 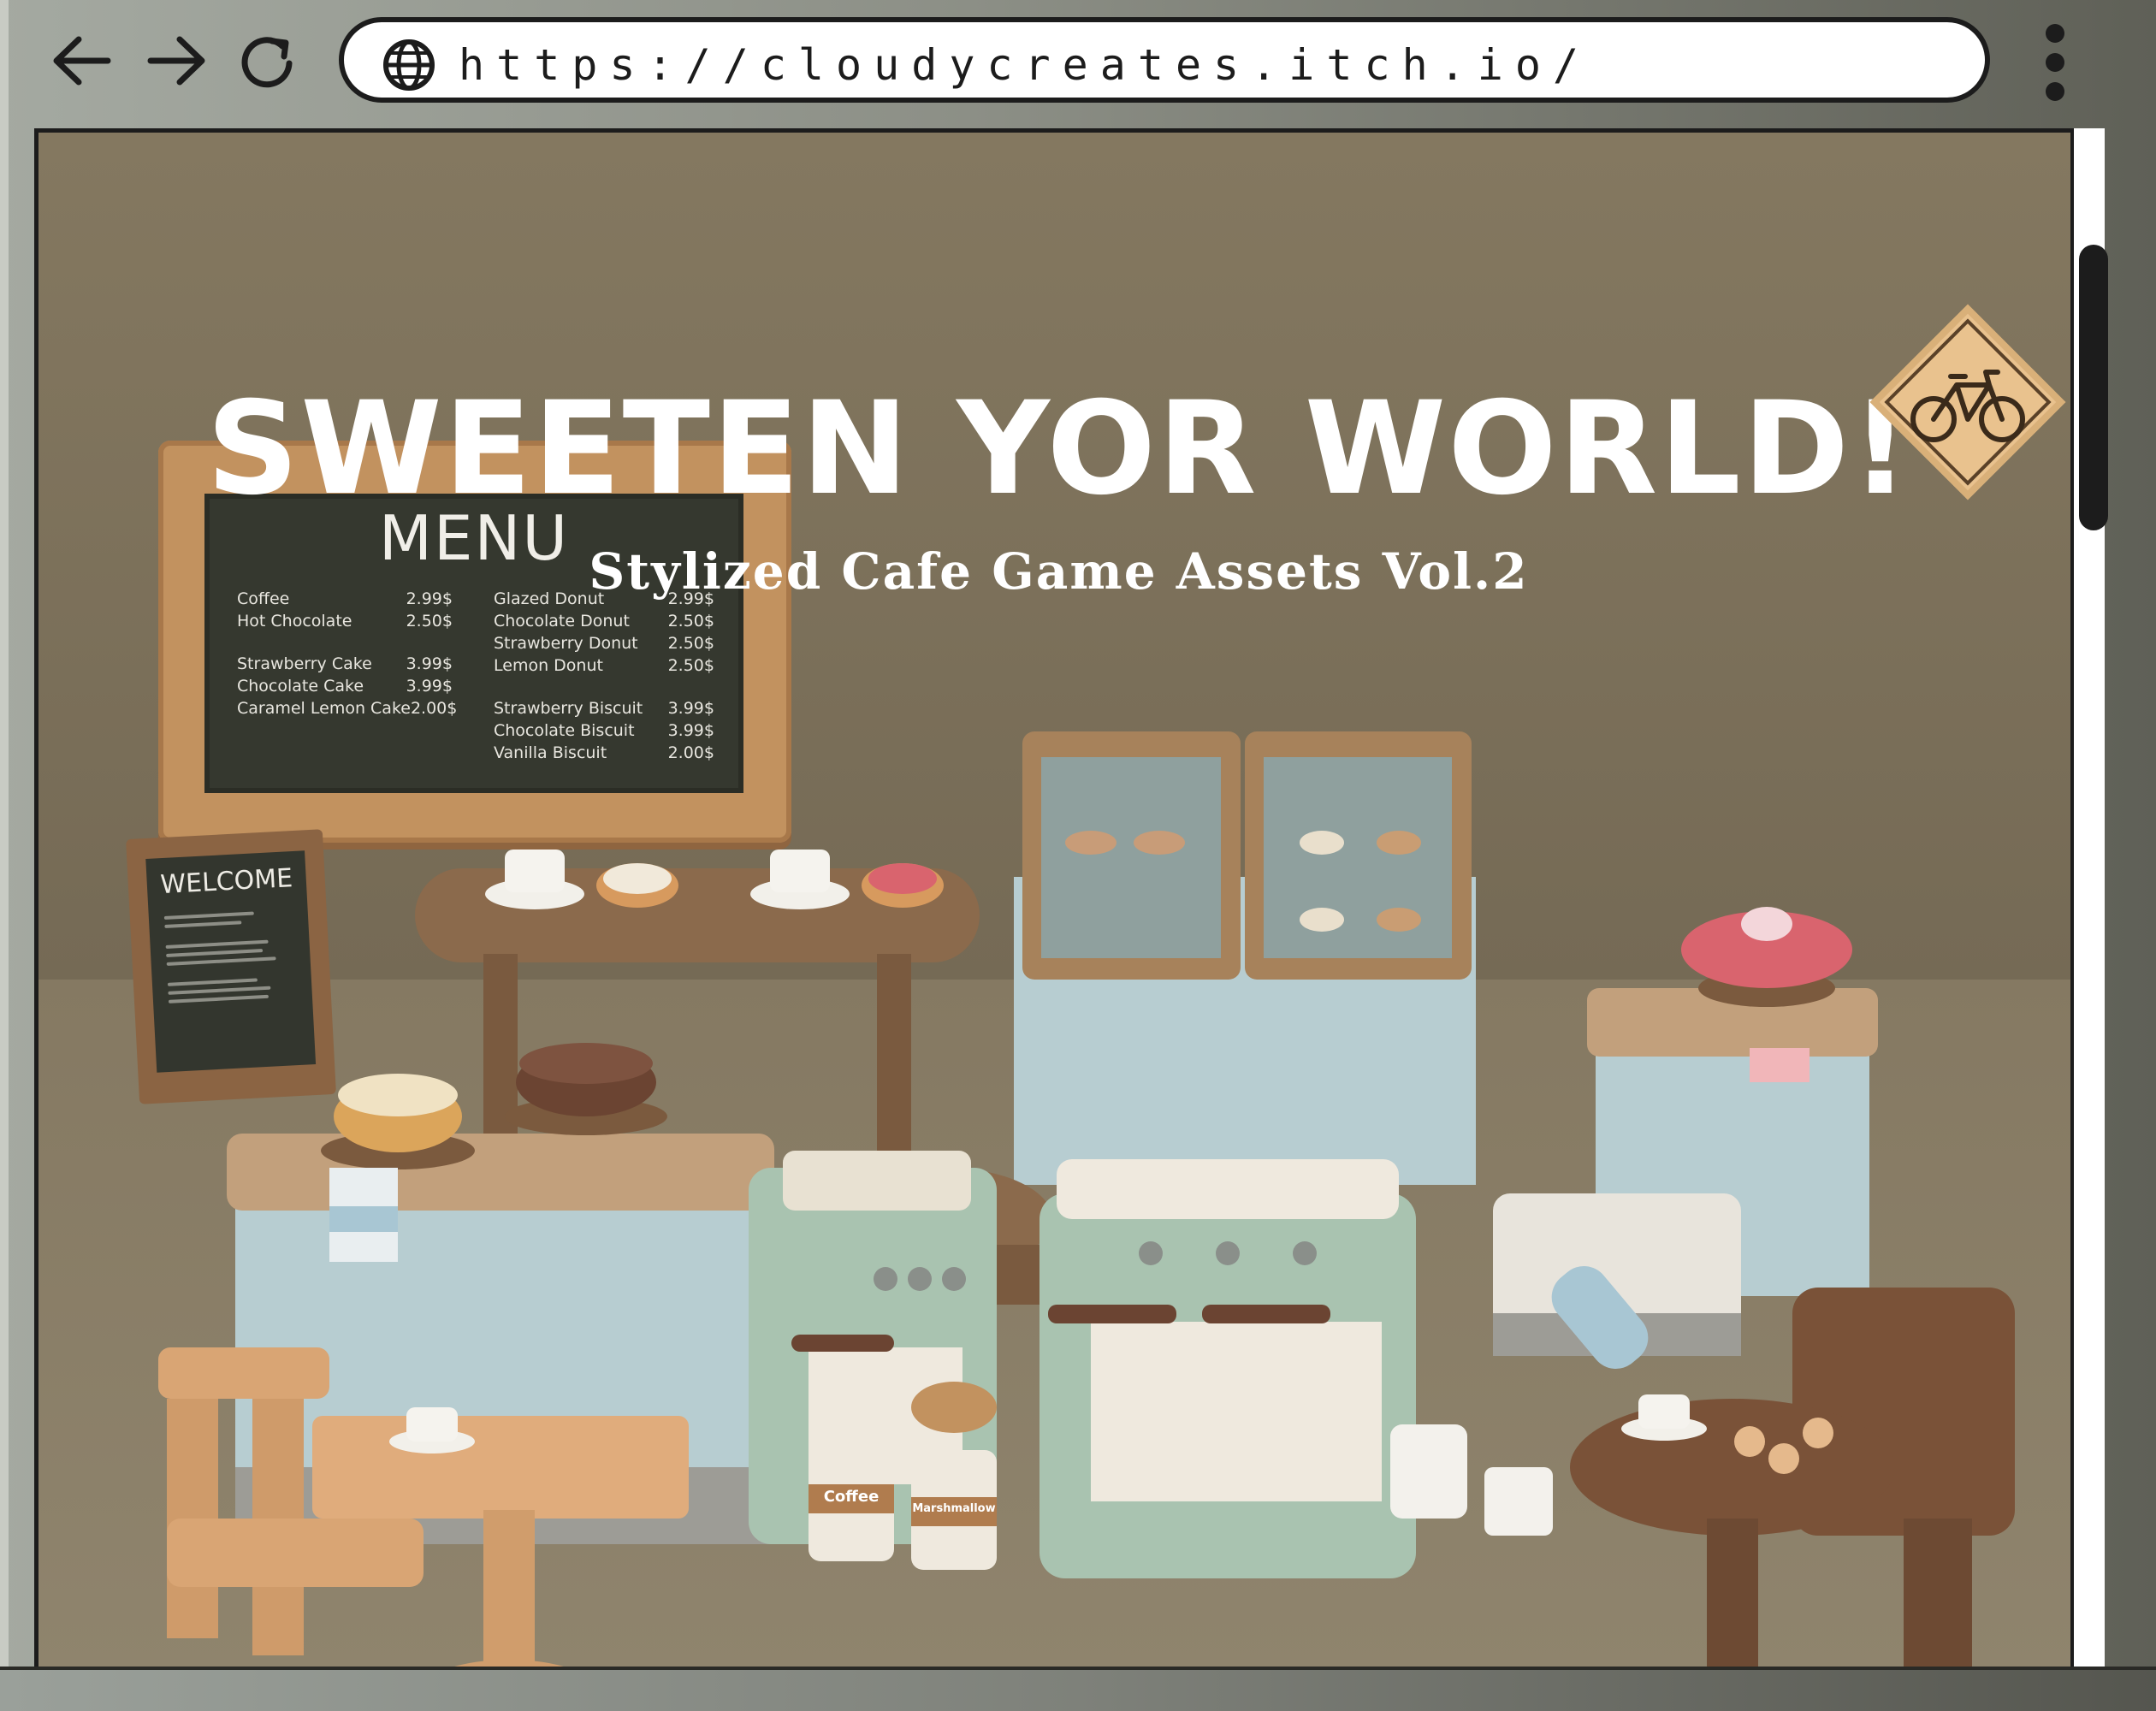 What do you see at coordinates (2093, 388) in the screenshot?
I see `scrollbar-thumb` at bounding box center [2093, 388].